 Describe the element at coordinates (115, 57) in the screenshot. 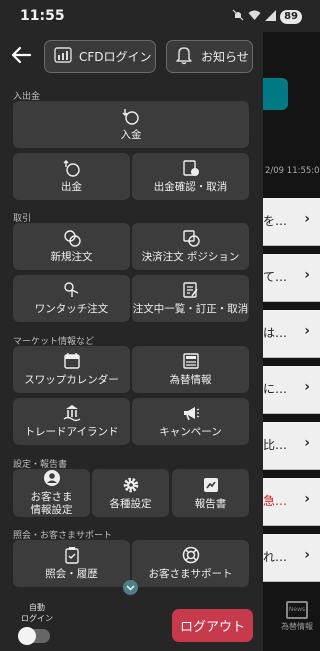

I see `cfd-login-label: CFDログイン` at that location.